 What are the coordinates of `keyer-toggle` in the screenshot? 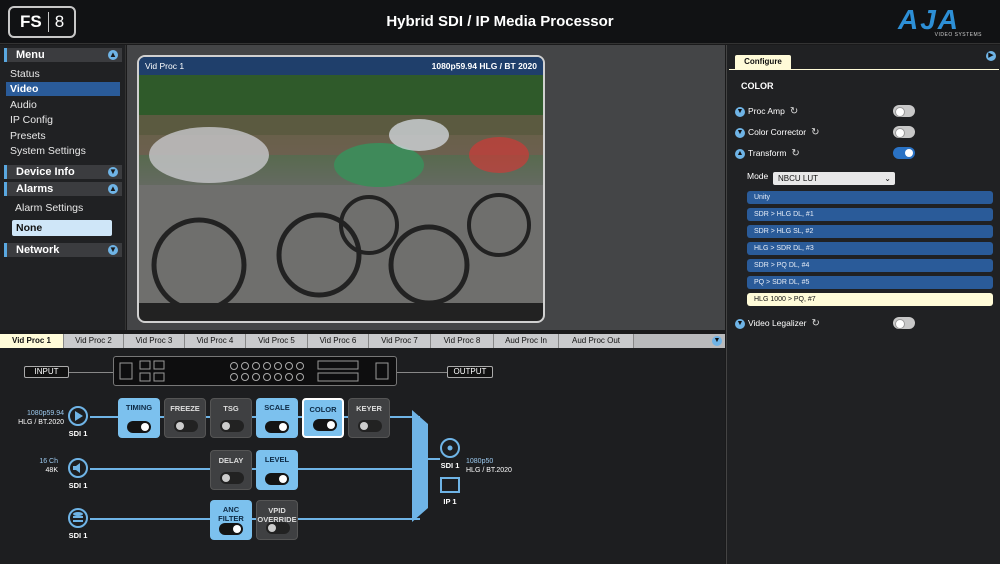 It's located at (370, 426).